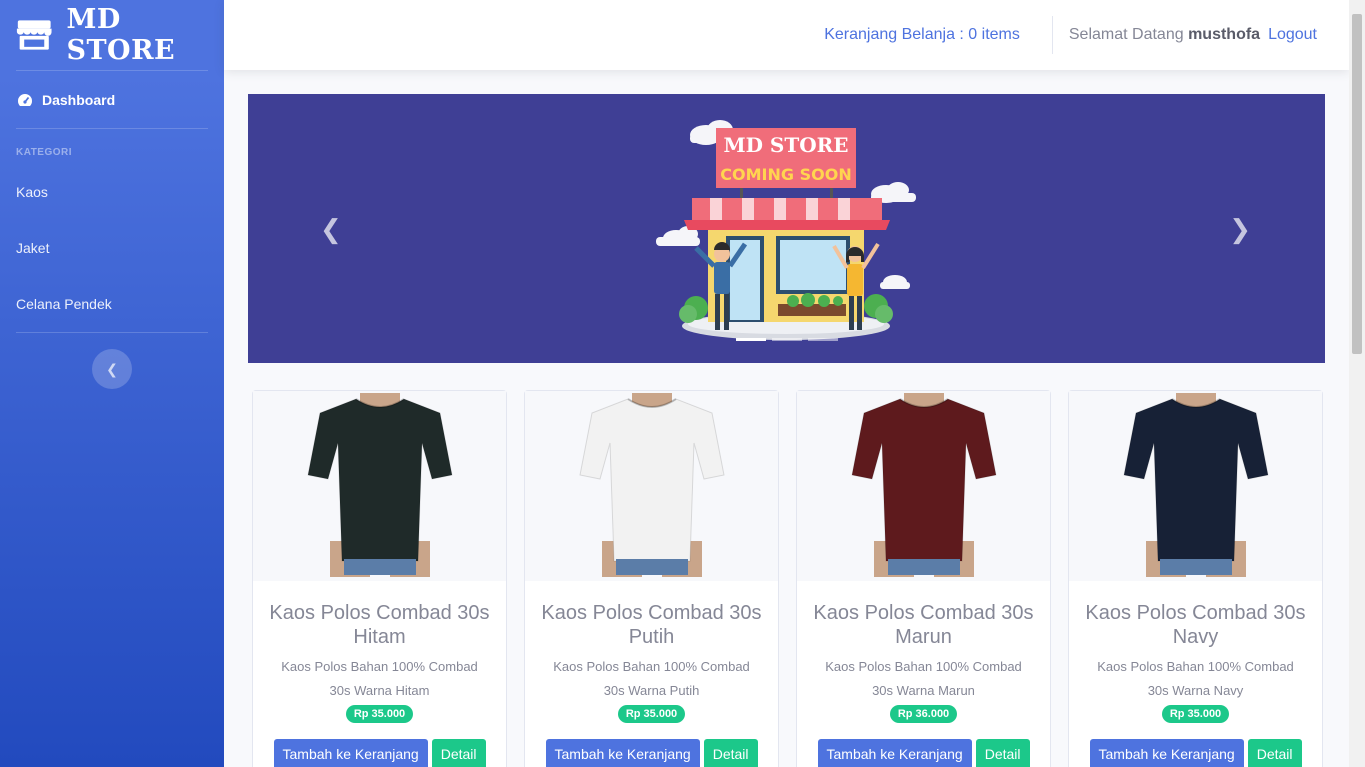 The height and width of the screenshot is (767, 1365). I want to click on product-title: Kaos Polos Combad 30s Putih, so click(651, 625).